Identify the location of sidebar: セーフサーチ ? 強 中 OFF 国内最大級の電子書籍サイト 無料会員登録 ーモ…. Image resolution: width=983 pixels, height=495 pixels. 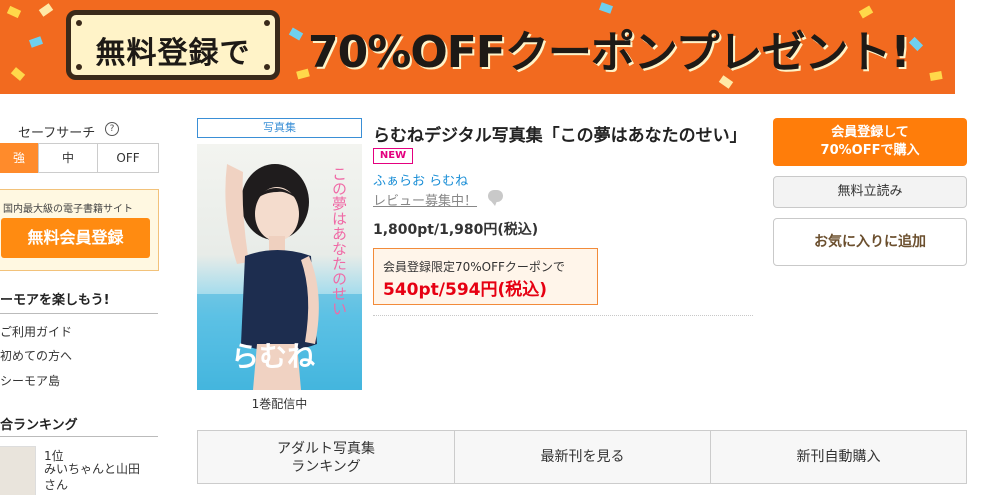
(80, 294).